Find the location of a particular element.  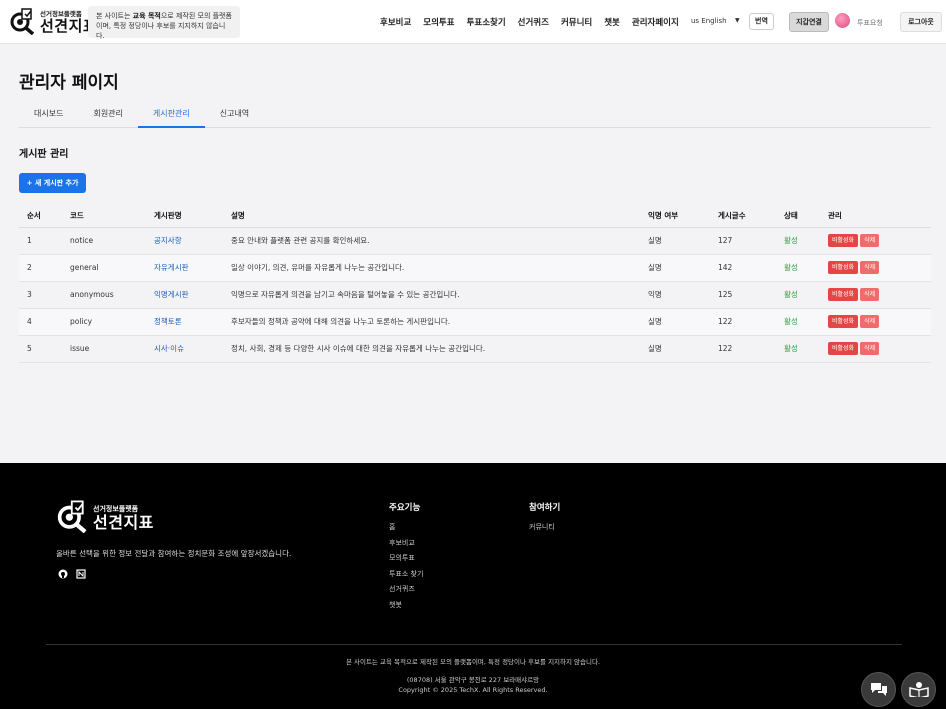

tab-members: 회원관리 is located at coordinates (107, 114).